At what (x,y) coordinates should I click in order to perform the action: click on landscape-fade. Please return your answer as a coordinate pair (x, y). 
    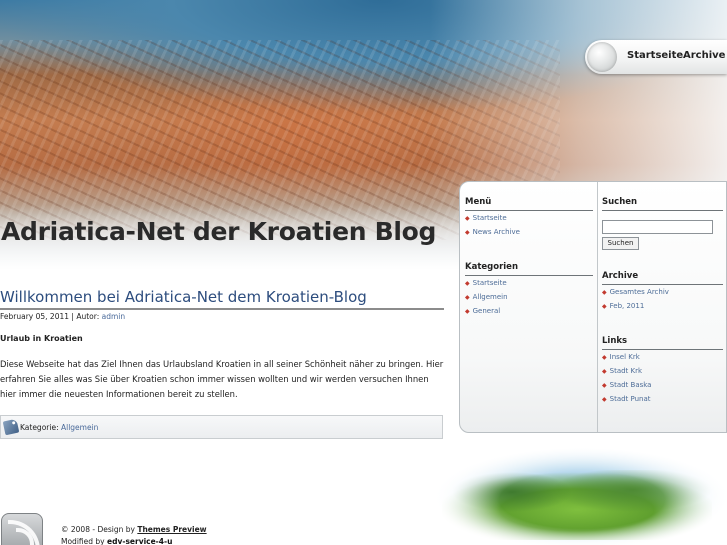
    Looking at the image, I should click on (579, 493).